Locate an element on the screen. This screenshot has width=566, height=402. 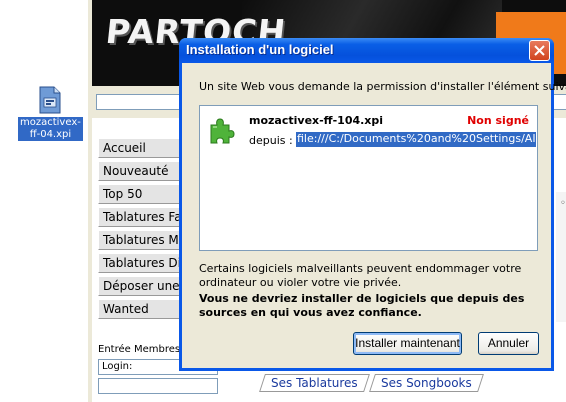
item-name: mozactivex-ff-104.xpi is located at coordinates (316, 120).